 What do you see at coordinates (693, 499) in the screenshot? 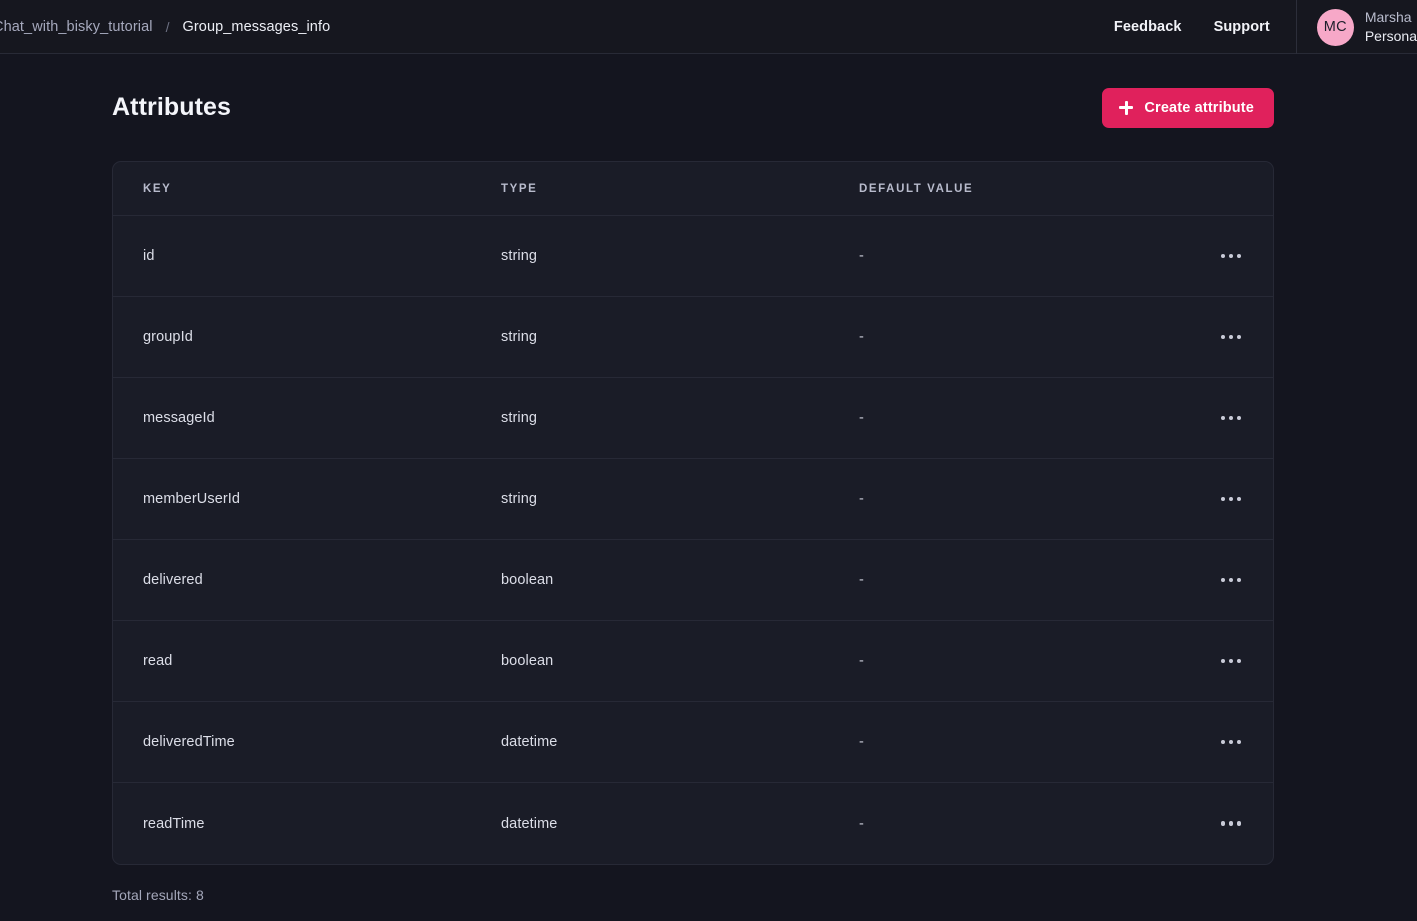
I see `table-row: memberUserId string -` at bounding box center [693, 499].